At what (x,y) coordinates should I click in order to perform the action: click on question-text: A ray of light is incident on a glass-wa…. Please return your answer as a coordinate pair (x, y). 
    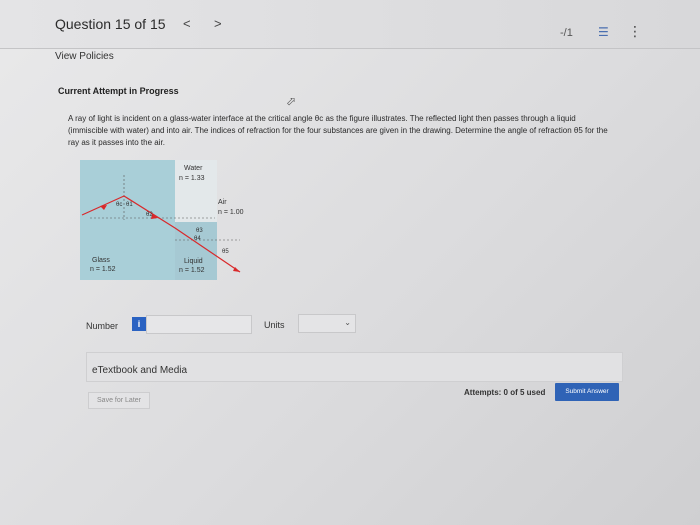
    Looking at the image, I should click on (338, 130).